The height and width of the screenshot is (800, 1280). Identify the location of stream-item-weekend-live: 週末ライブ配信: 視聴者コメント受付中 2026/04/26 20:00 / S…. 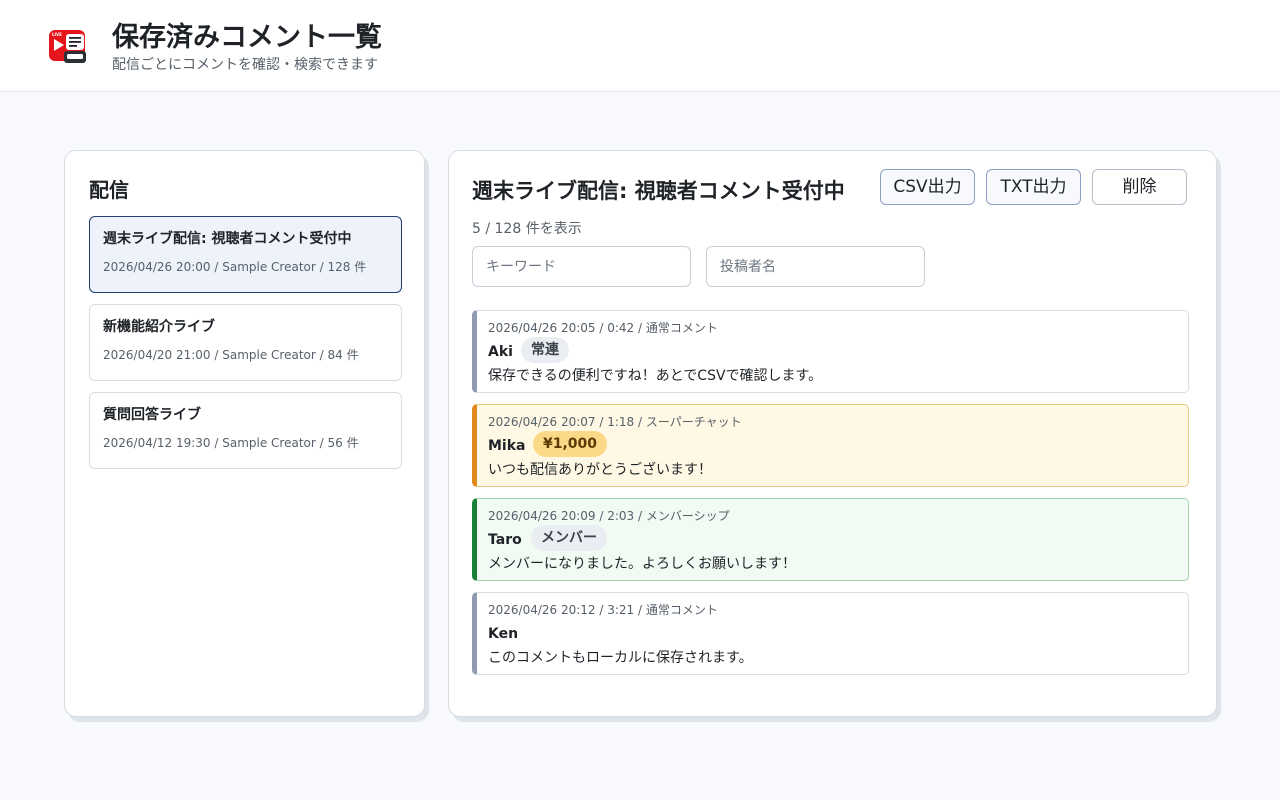
(245, 254).